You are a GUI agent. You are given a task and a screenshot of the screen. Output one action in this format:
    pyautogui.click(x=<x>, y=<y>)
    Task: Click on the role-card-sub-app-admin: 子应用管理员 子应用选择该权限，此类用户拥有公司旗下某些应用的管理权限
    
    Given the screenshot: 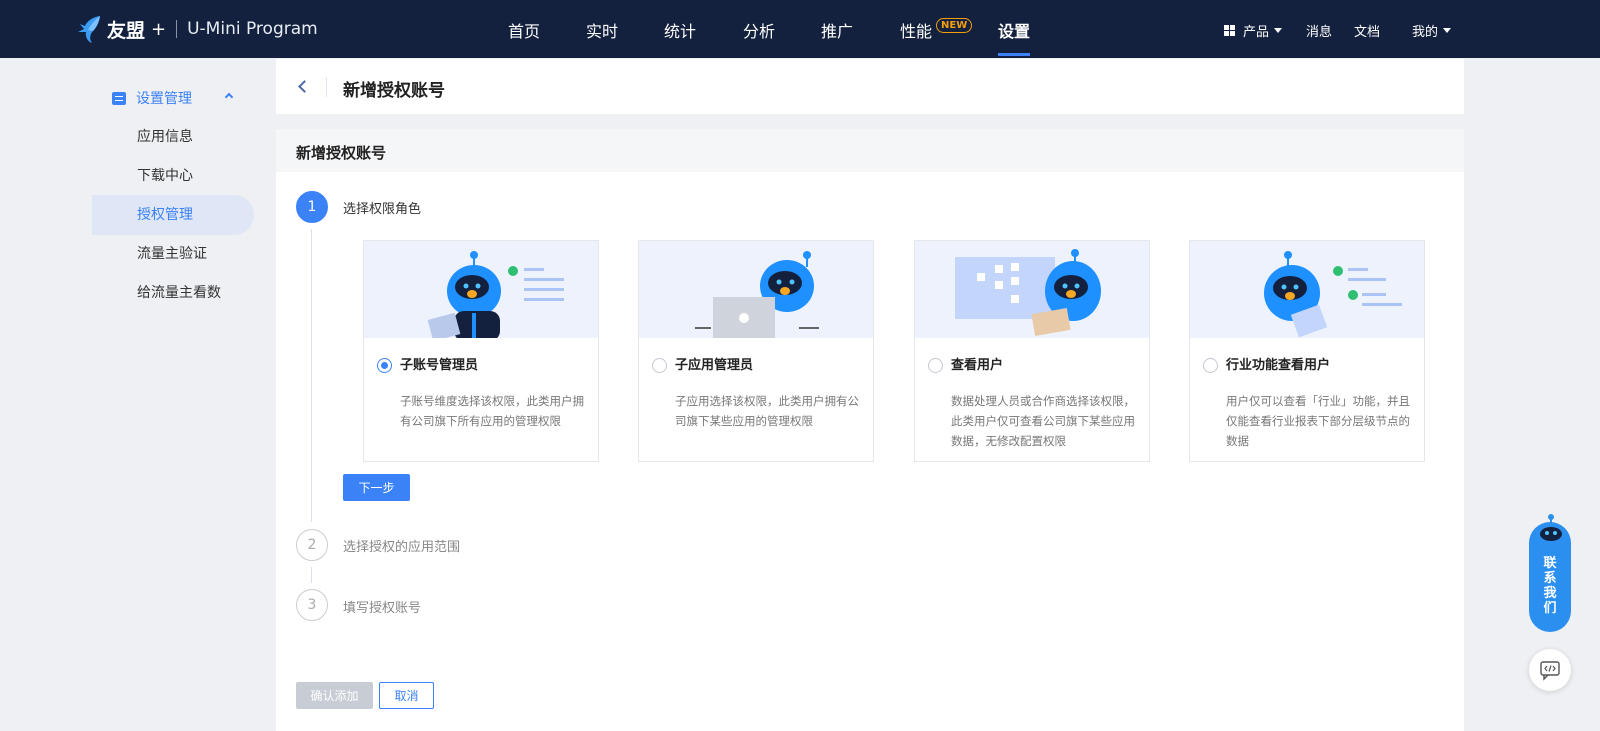 What is the action you would take?
    pyautogui.click(x=756, y=351)
    